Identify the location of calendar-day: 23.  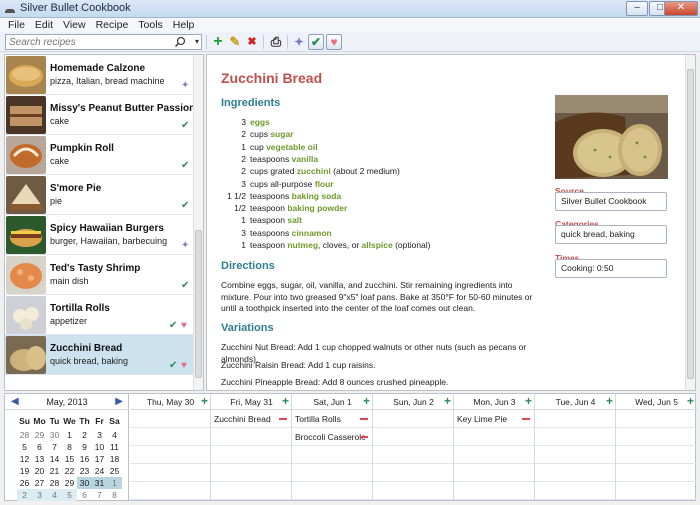
(84, 471).